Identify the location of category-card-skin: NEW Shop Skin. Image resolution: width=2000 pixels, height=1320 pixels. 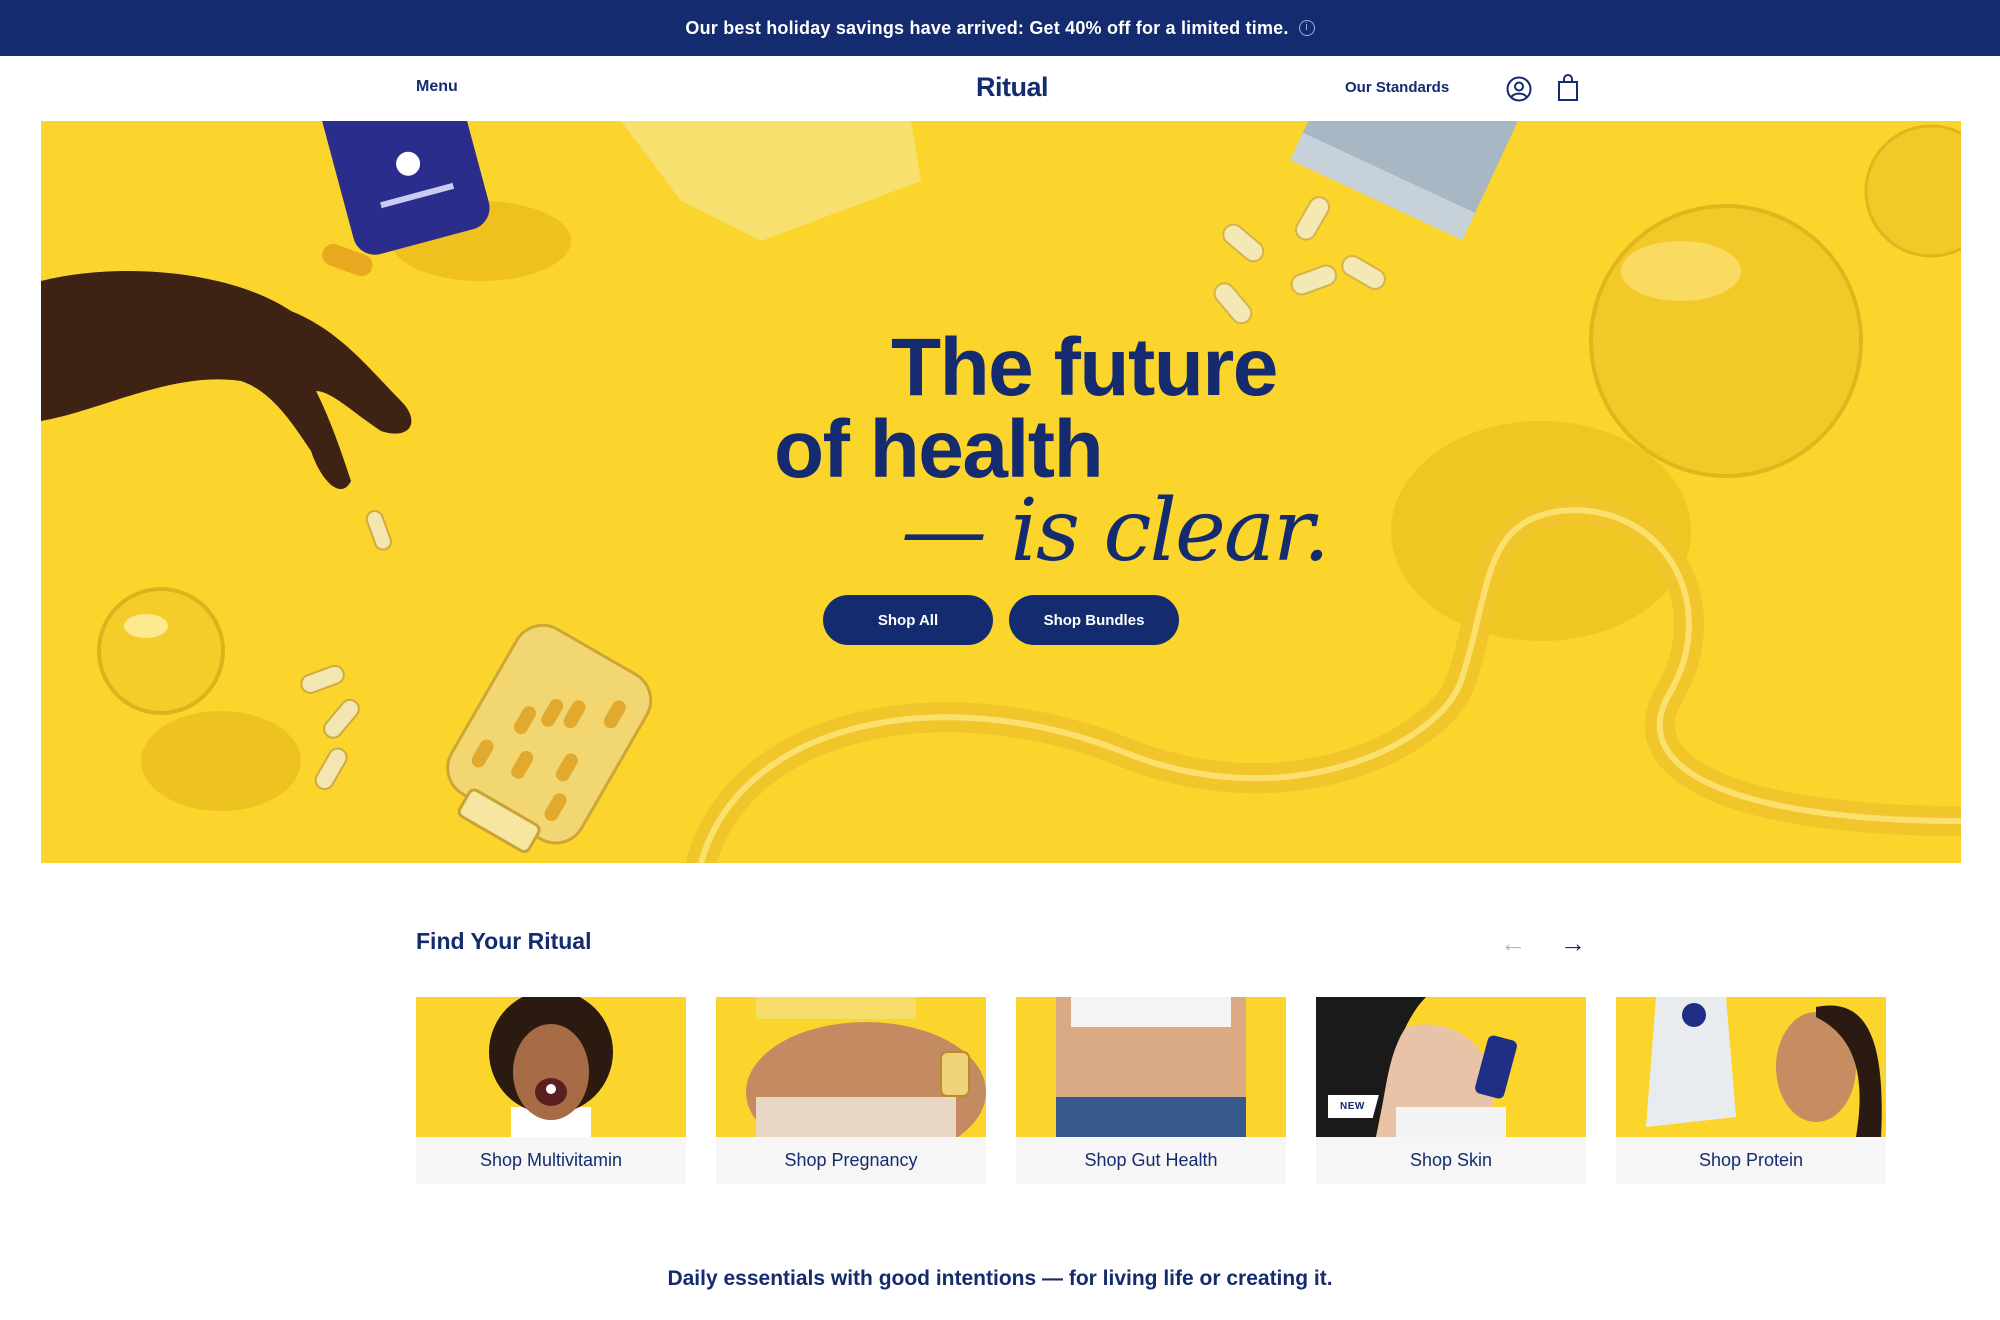
(1451, 1090).